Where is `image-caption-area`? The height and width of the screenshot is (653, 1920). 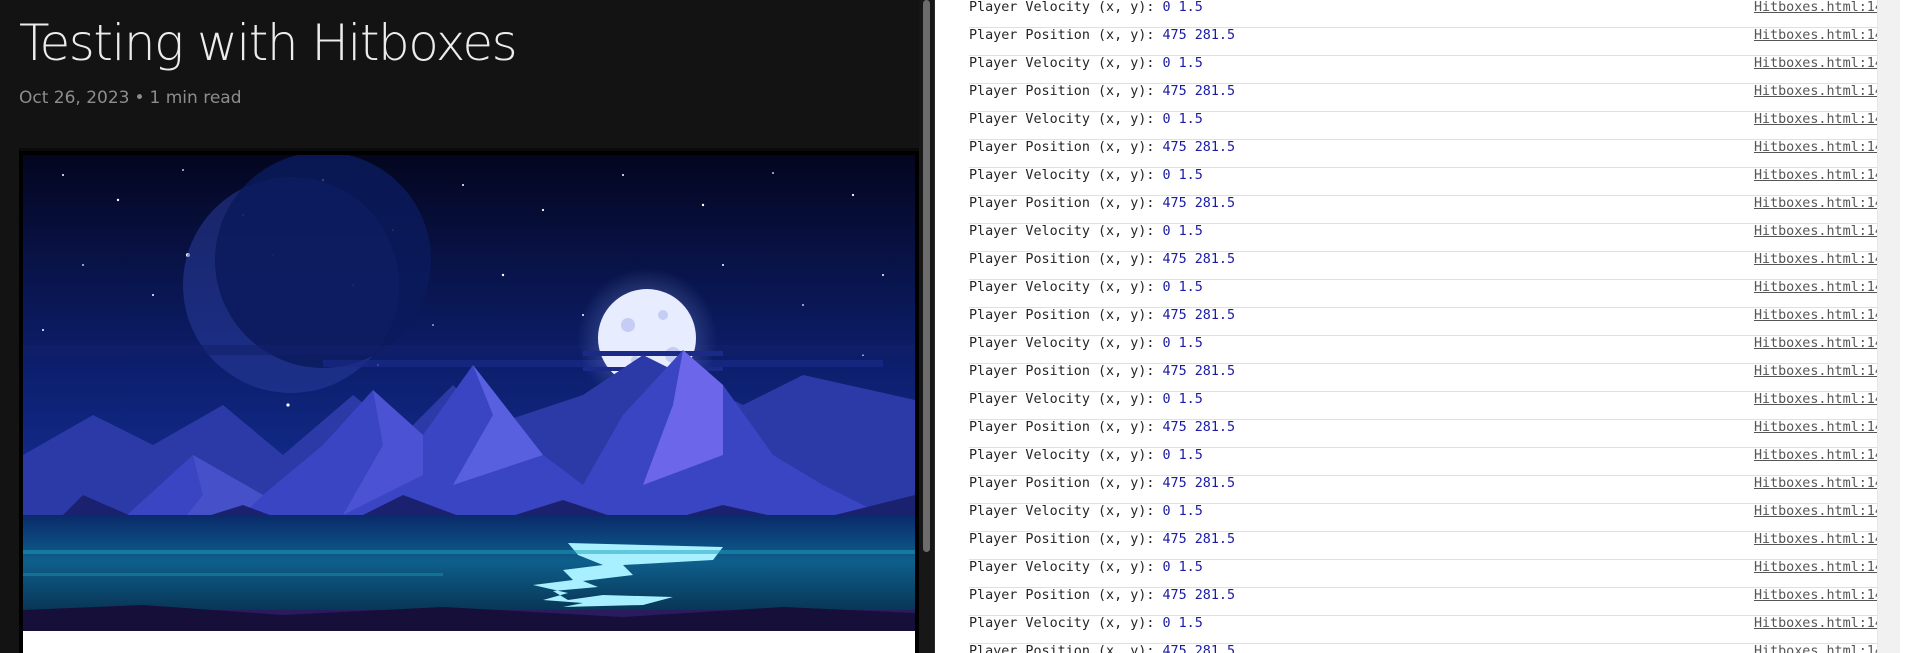 image-caption-area is located at coordinates (469, 642).